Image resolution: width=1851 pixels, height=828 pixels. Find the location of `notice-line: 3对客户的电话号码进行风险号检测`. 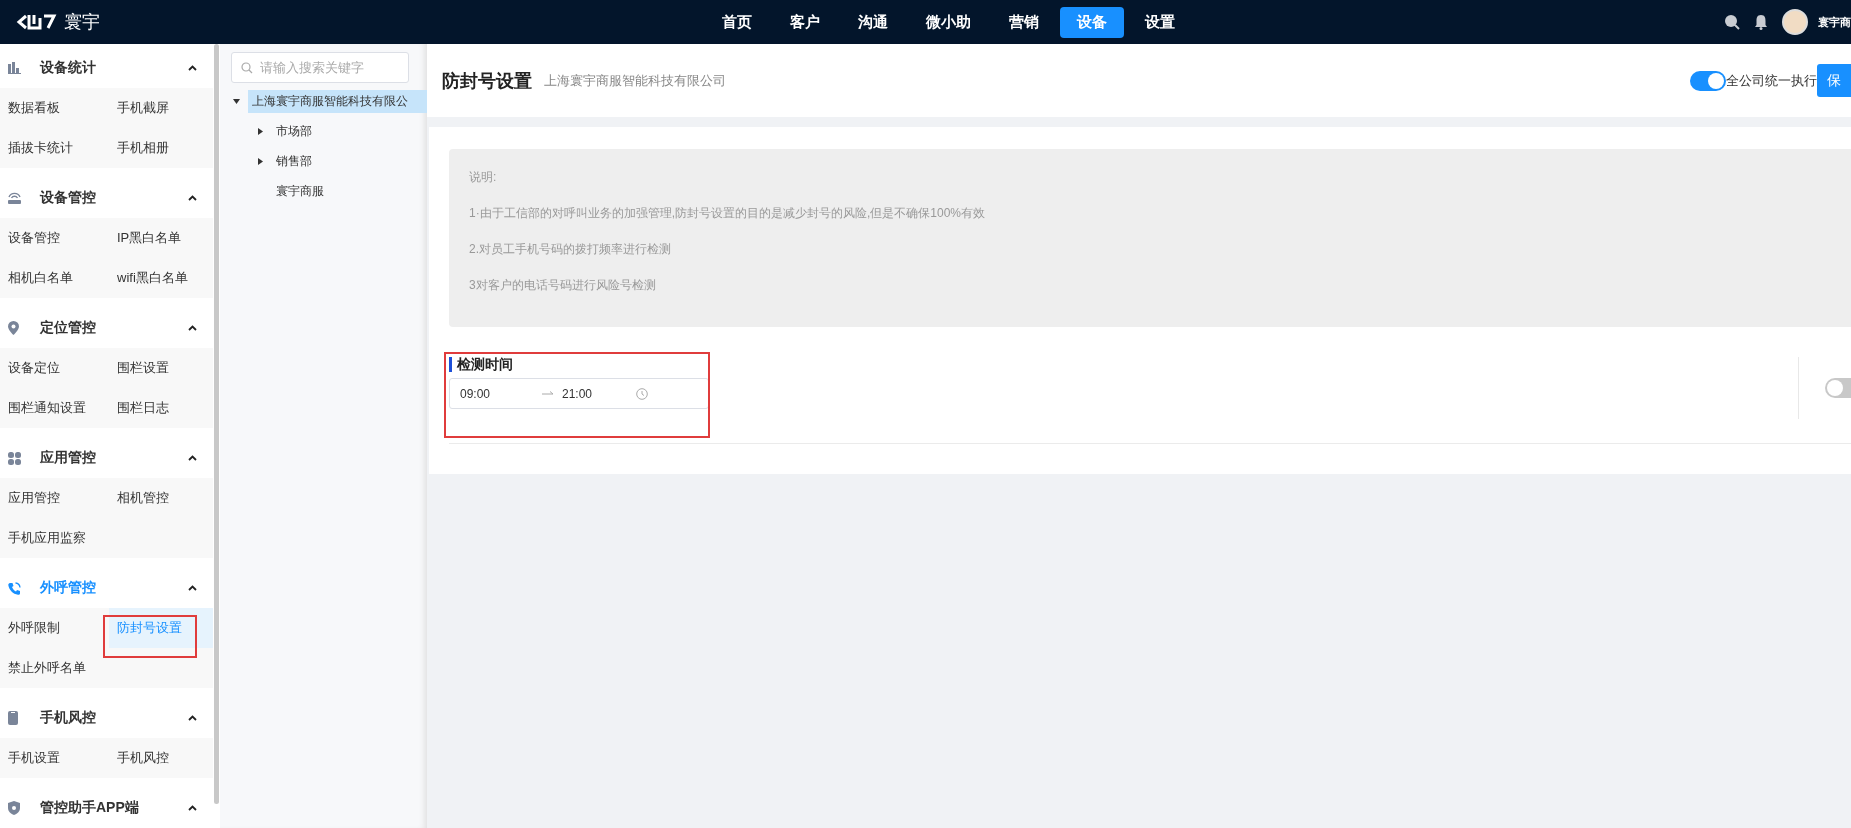

notice-line: 3对客户的电话号码进行风险号检测 is located at coordinates (563, 285).